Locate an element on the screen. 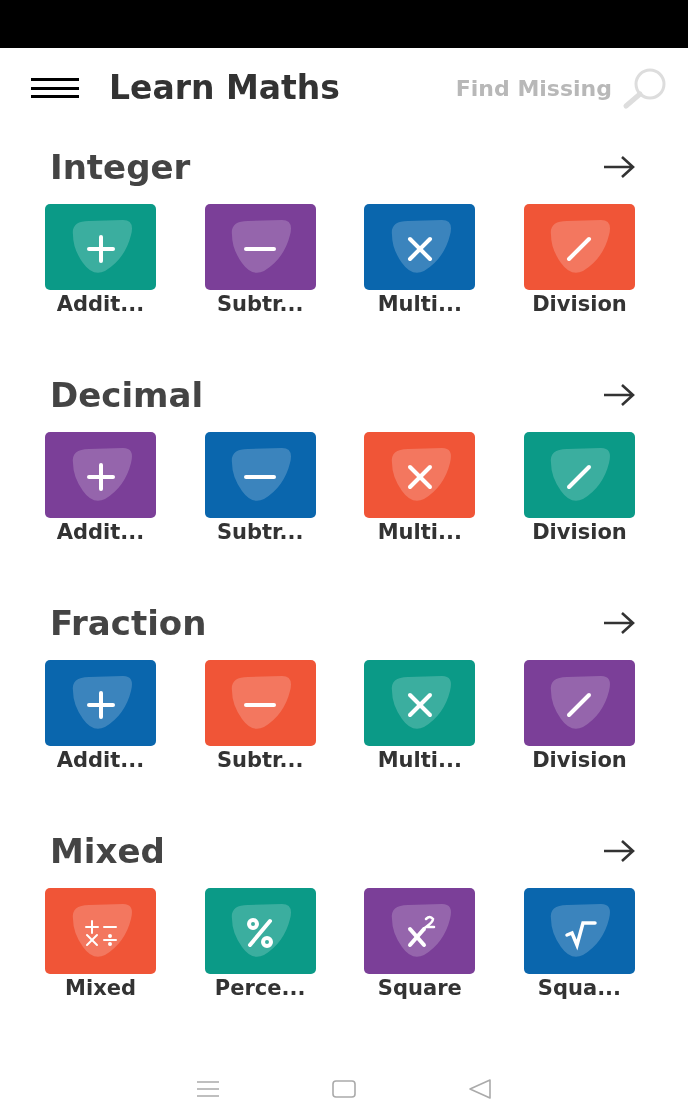 The image size is (688, 1116). tile-label: Mixed is located at coordinates (100, 988).